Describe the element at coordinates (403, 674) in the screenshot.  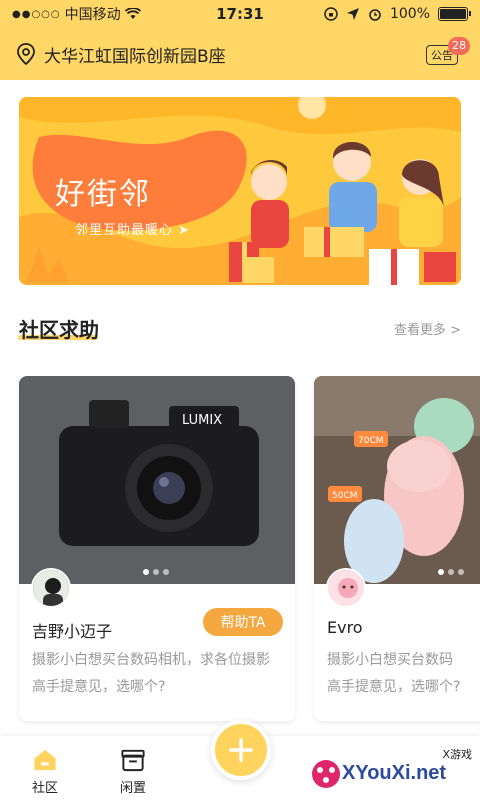
I see `card-description: 摄影小白想买台数码 高手提意见，选哪个?` at that location.